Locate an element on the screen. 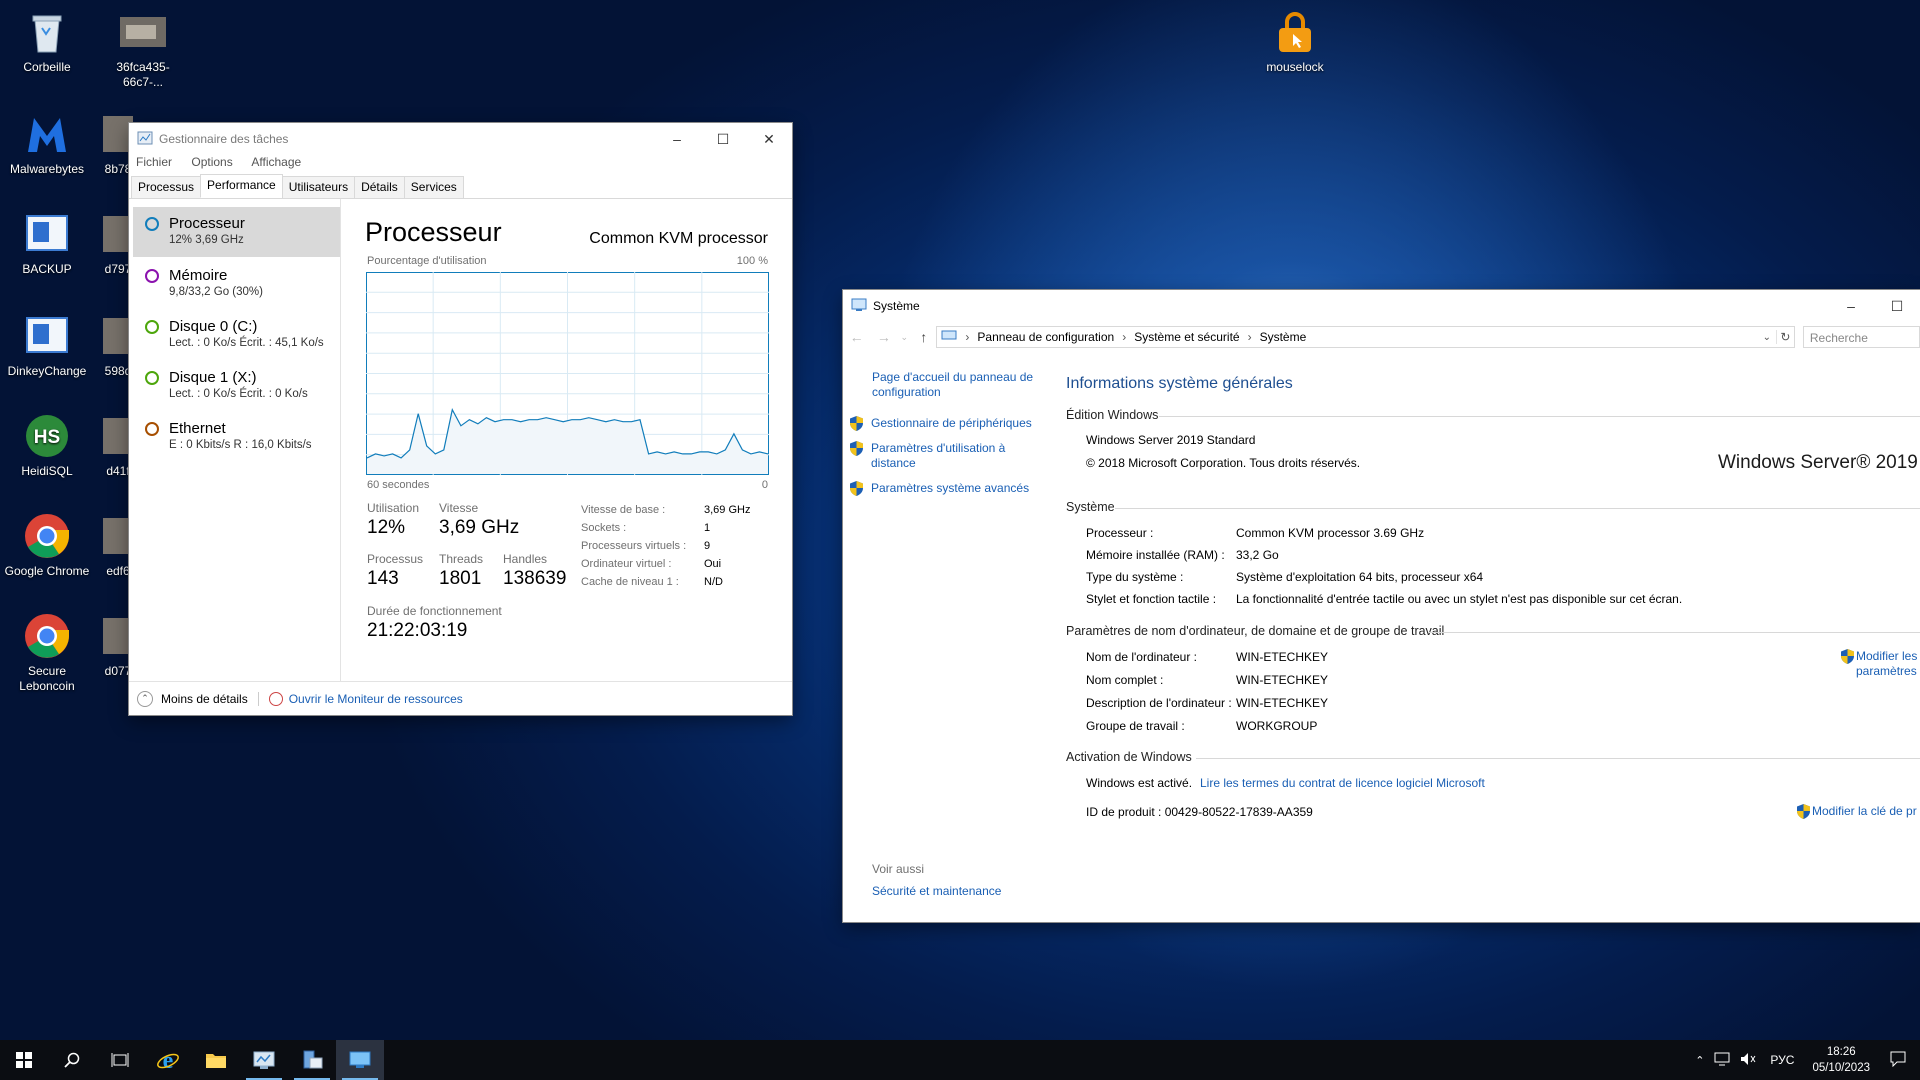 Image resolution: width=1920 pixels, height=1080 pixels. volume-icon is located at coordinates (1748, 1060).